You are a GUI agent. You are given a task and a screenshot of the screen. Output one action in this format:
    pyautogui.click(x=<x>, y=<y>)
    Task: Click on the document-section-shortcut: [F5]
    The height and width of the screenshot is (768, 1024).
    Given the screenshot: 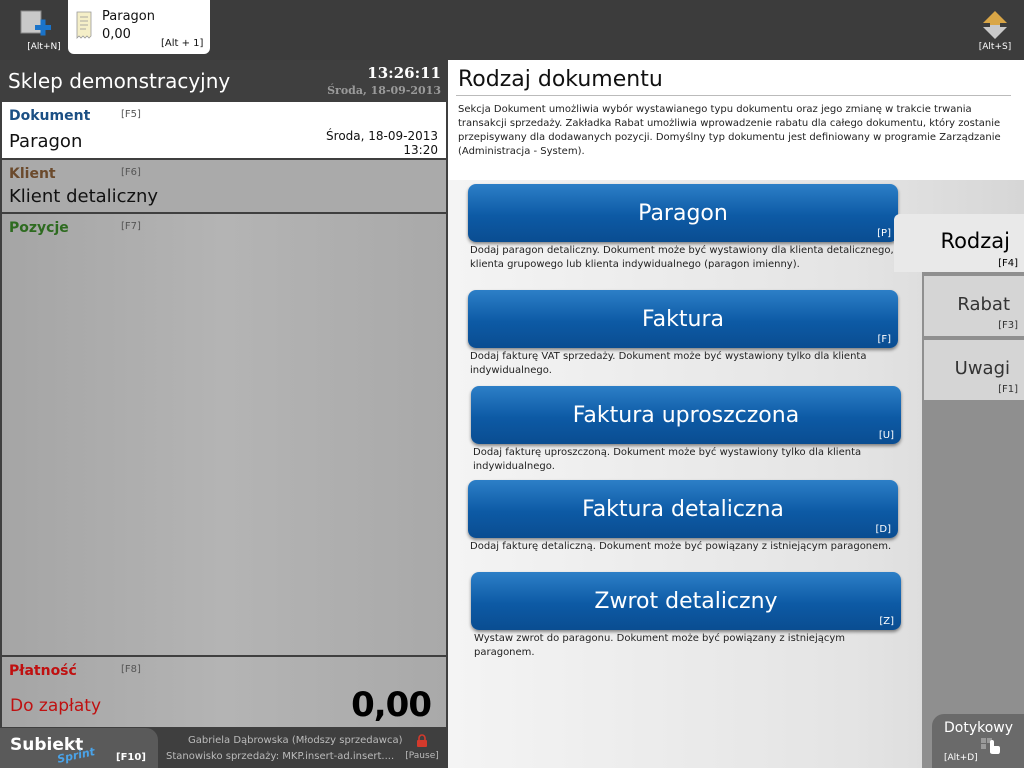 What is the action you would take?
    pyautogui.click(x=131, y=114)
    